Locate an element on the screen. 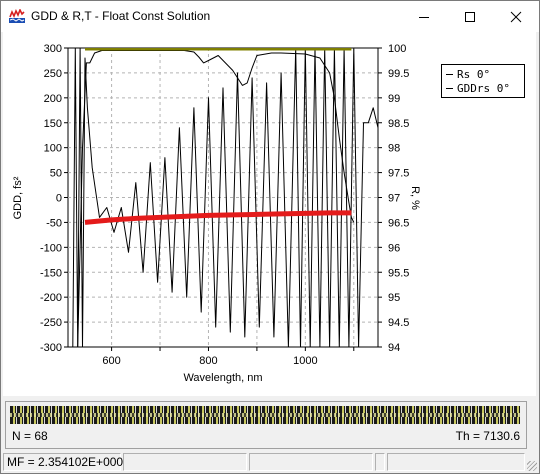  title-bar: GDD & R,T - Float Const Solution is located at coordinates (270, 16).